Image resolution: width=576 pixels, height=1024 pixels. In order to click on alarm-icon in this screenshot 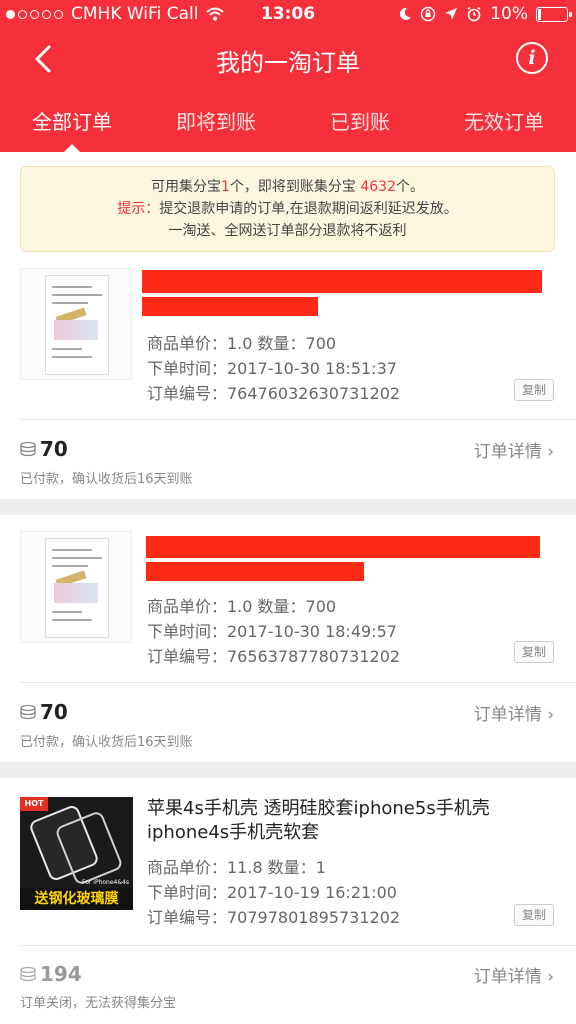, I will do `click(474, 14)`.